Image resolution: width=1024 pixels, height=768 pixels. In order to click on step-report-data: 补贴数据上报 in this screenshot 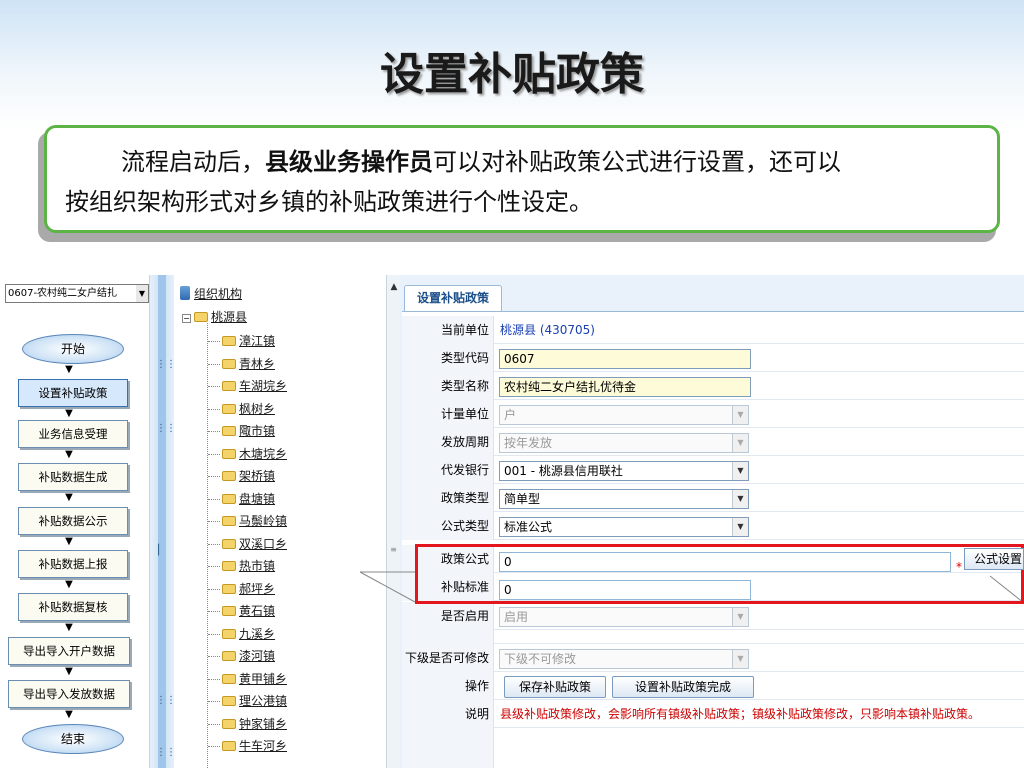, I will do `click(73, 564)`.